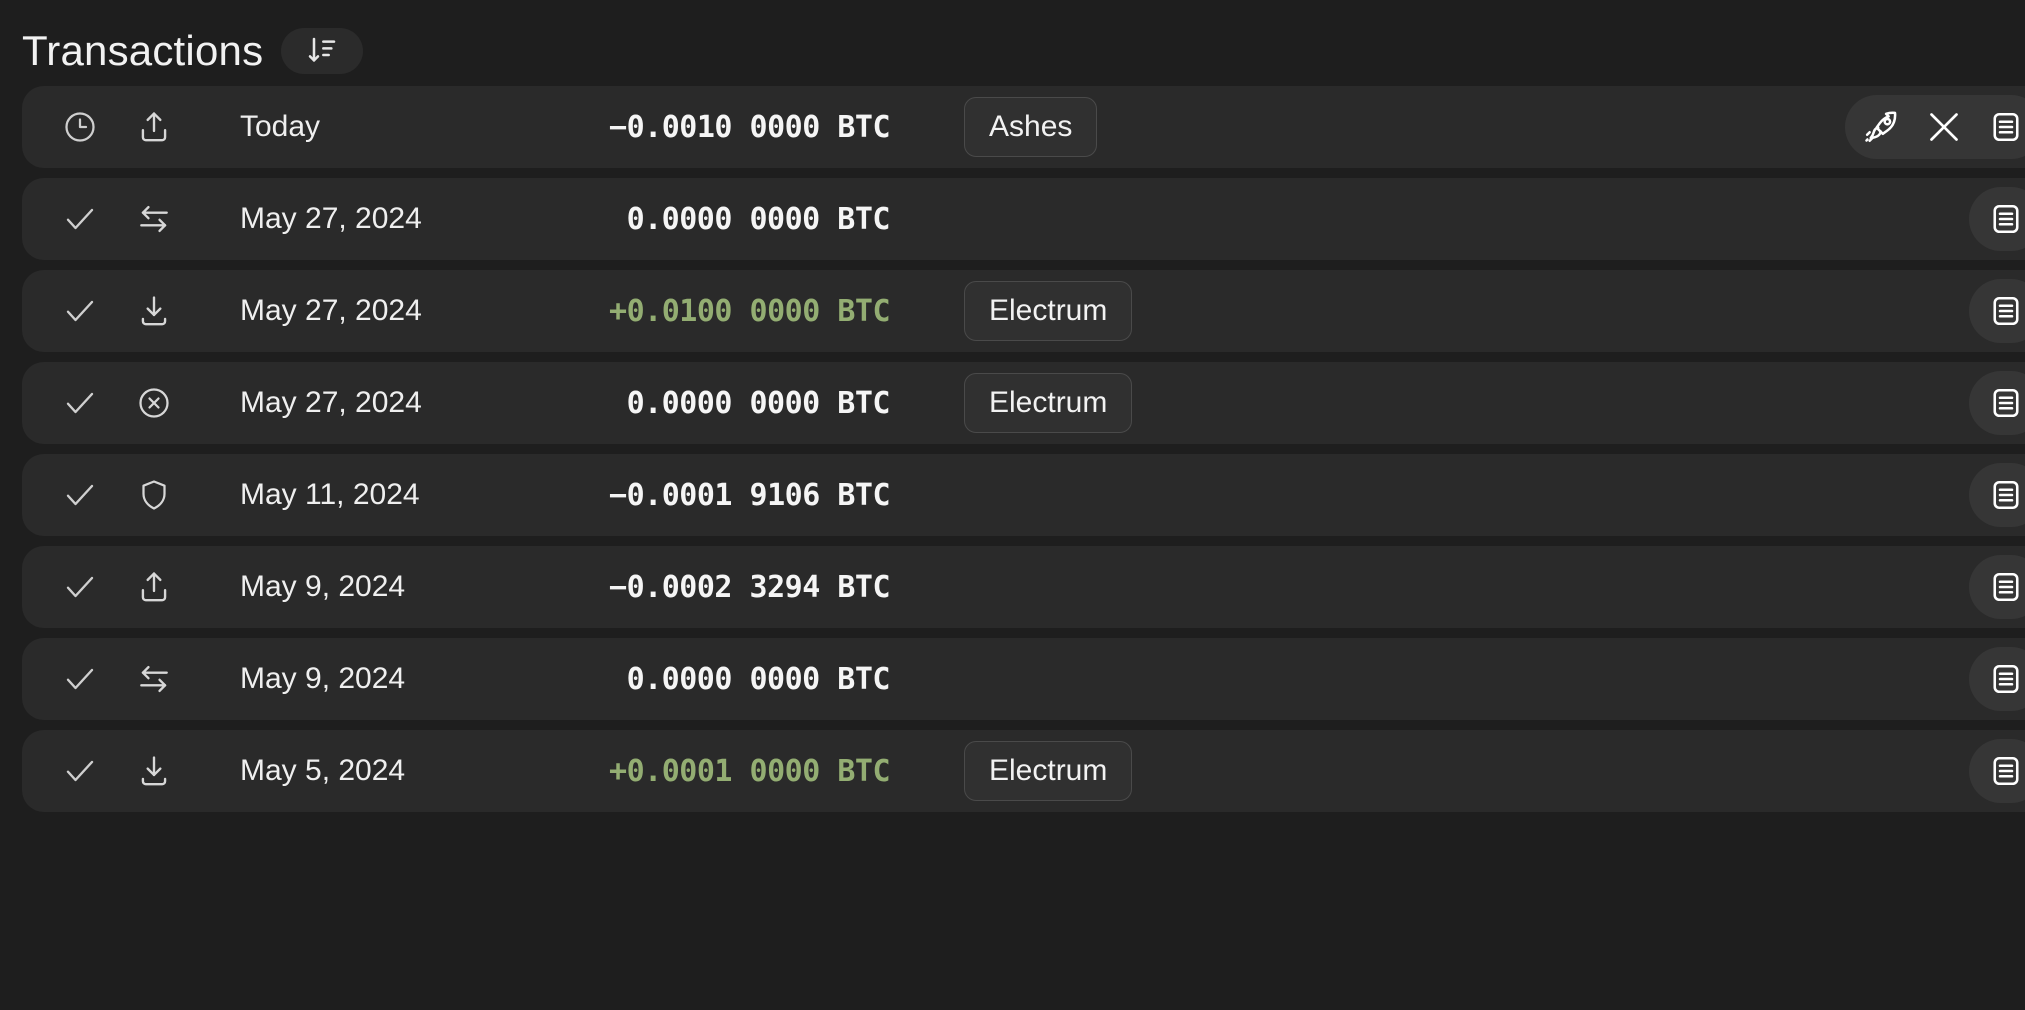 This screenshot has height=1010, width=2025. I want to click on close-icon, so click(1944, 127).